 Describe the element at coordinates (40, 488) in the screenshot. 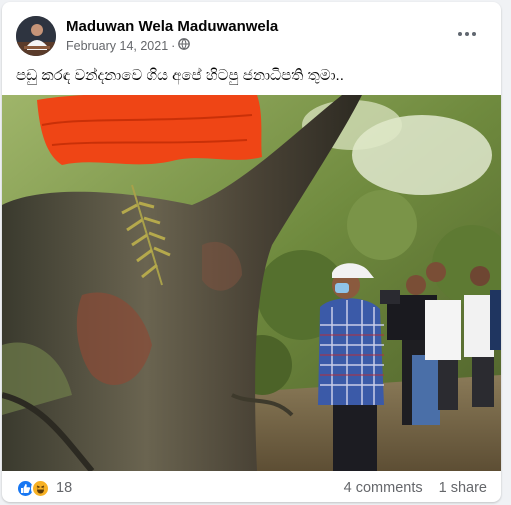

I see `haha-icon` at that location.